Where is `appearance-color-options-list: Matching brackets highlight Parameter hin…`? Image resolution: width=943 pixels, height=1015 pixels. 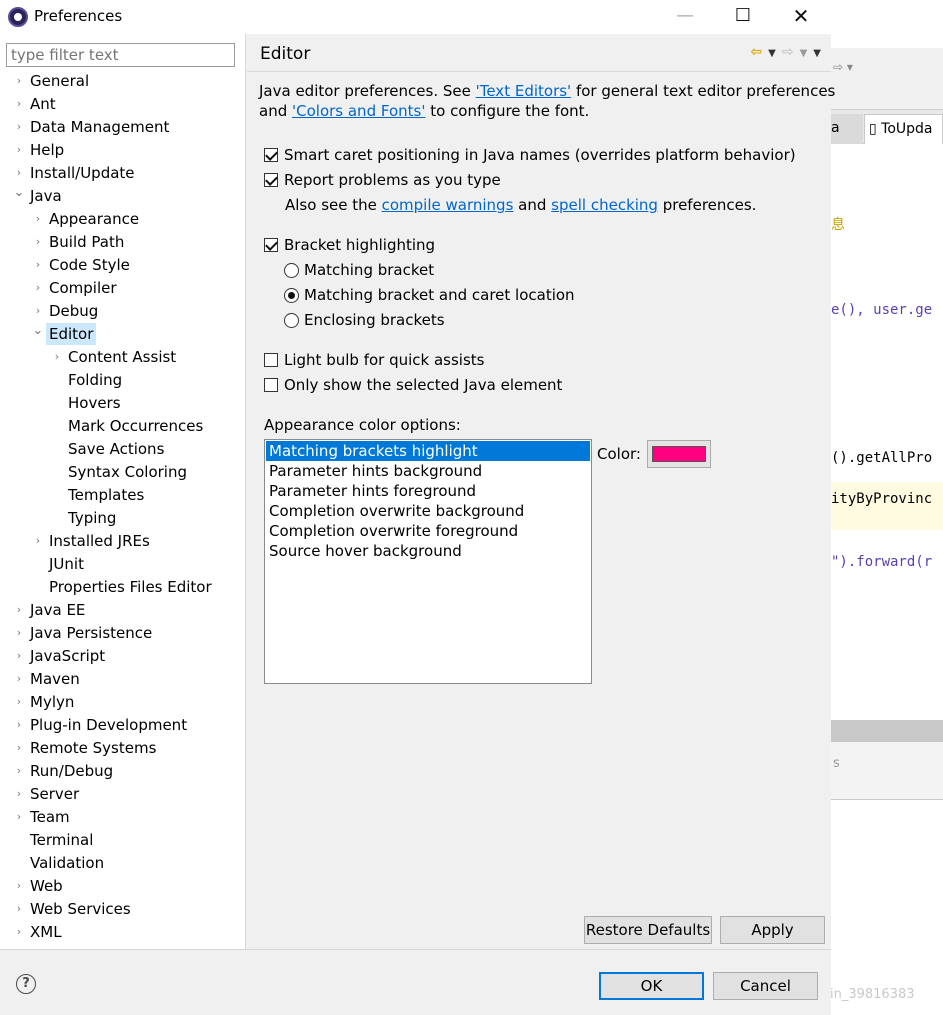
appearance-color-options-list: Matching brackets highlight Parameter hin… is located at coordinates (428, 561).